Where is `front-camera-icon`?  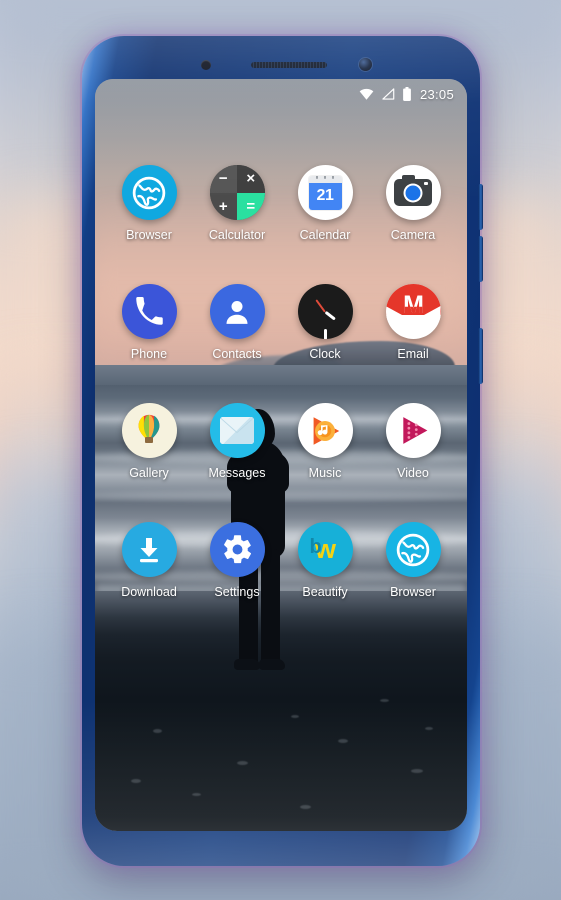
front-camera-icon is located at coordinates (365, 64).